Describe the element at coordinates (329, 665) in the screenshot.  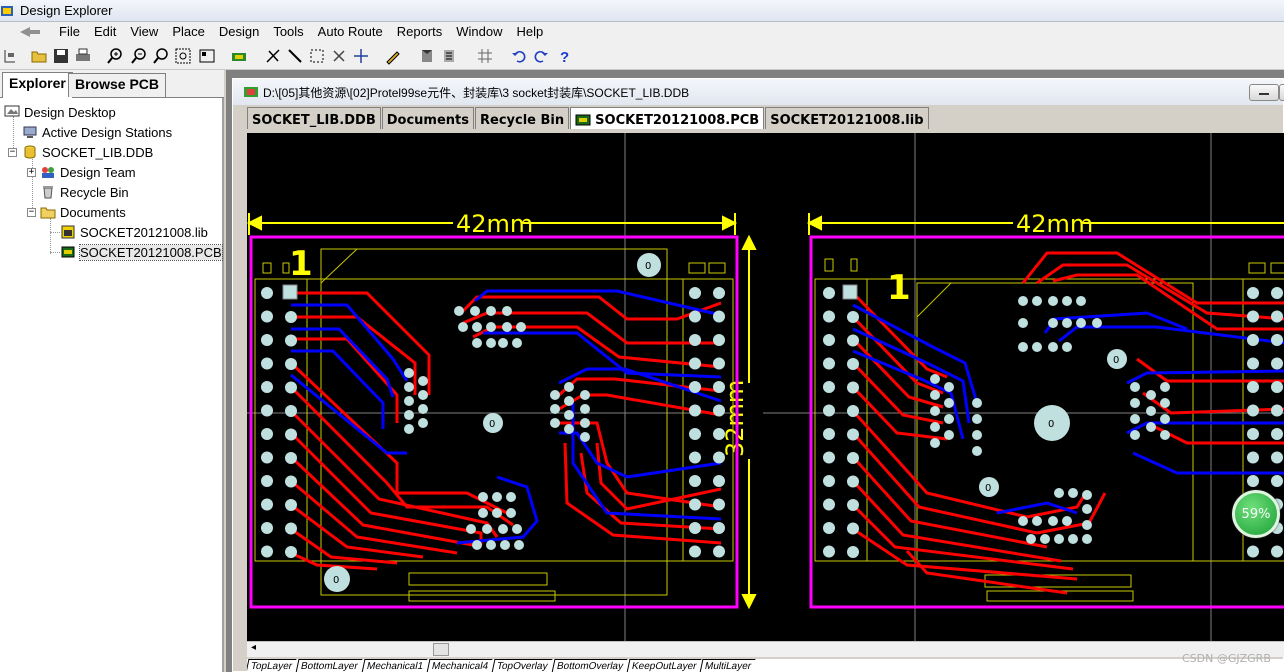
I see `layer-tab-bottom: BottomLayer` at that location.